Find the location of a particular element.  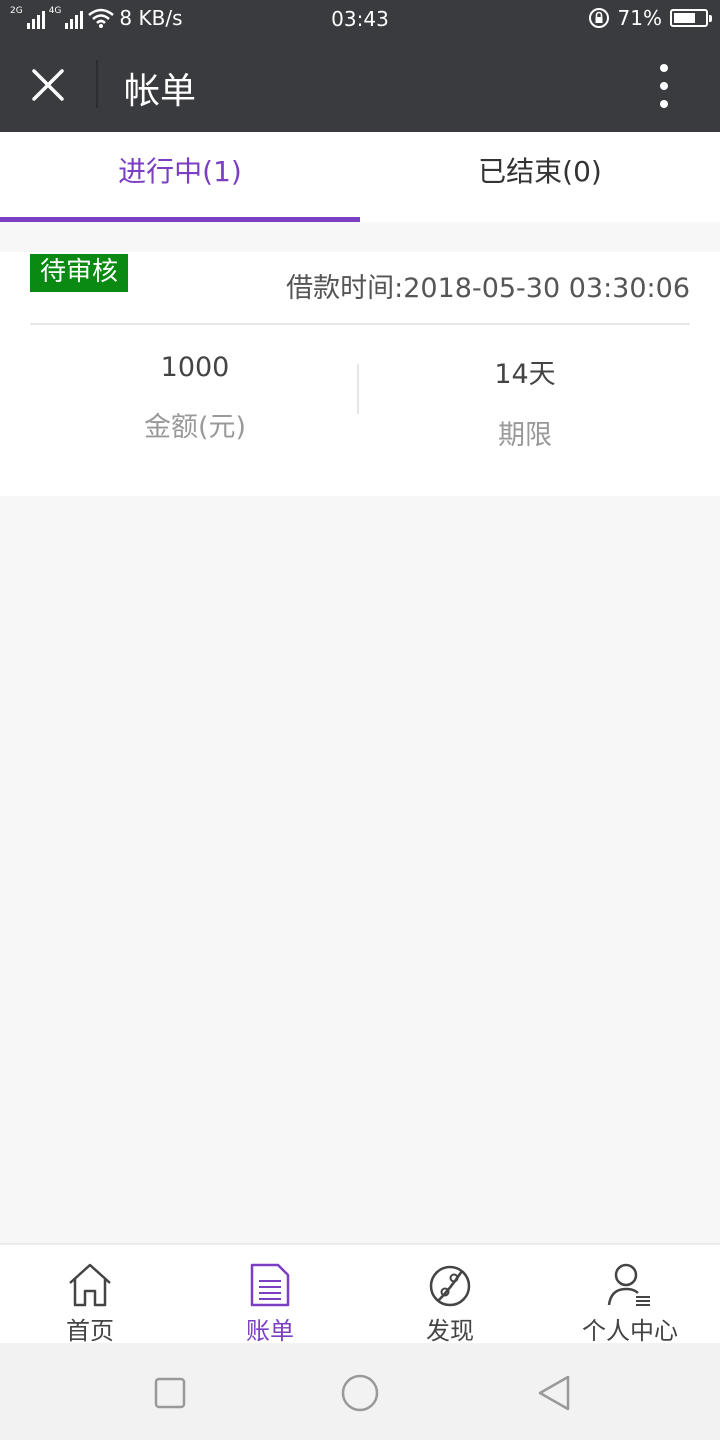

bottom-nav: 首页 账单 发现 个人中心 is located at coordinates (360, 1294).